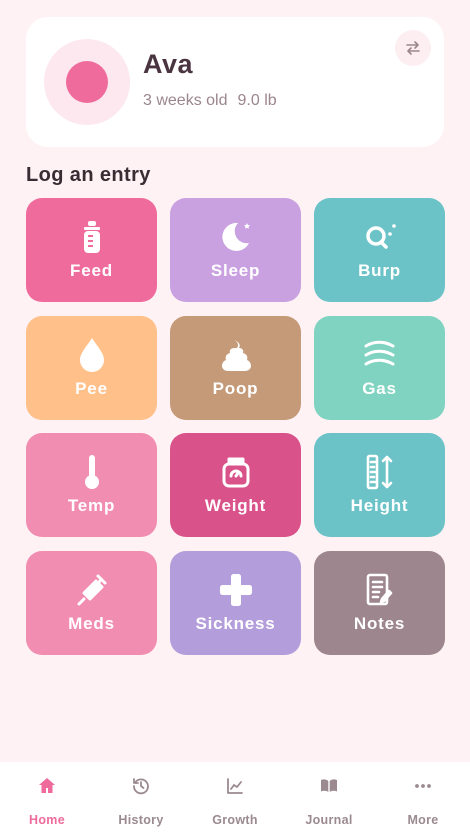 This screenshot has width=470, height=835. Describe the element at coordinates (235, 623) in the screenshot. I see `sickness-label: Sickness` at that location.